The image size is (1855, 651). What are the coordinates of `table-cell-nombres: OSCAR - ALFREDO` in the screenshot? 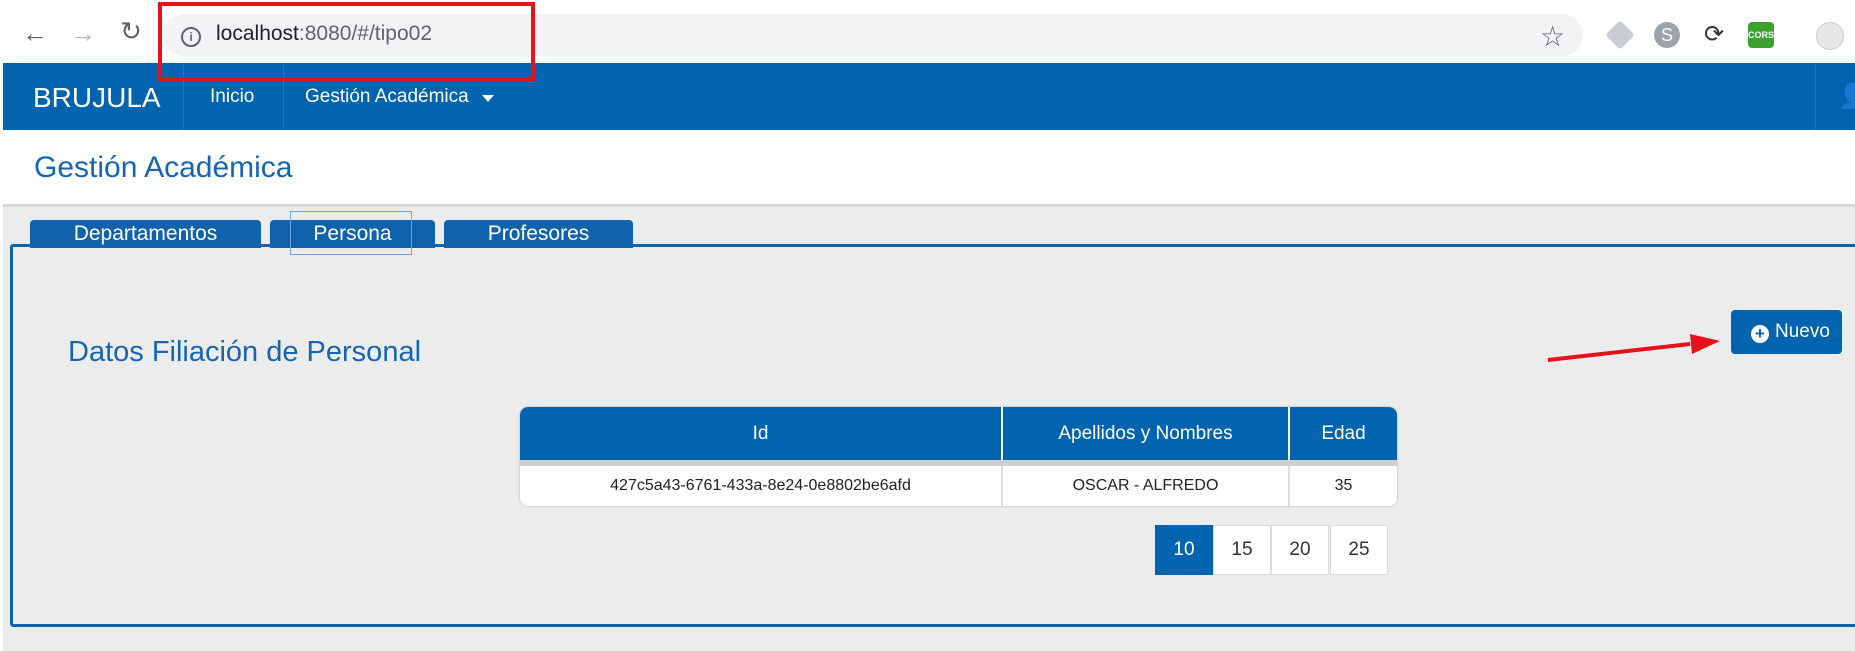 It's located at (1145, 485).